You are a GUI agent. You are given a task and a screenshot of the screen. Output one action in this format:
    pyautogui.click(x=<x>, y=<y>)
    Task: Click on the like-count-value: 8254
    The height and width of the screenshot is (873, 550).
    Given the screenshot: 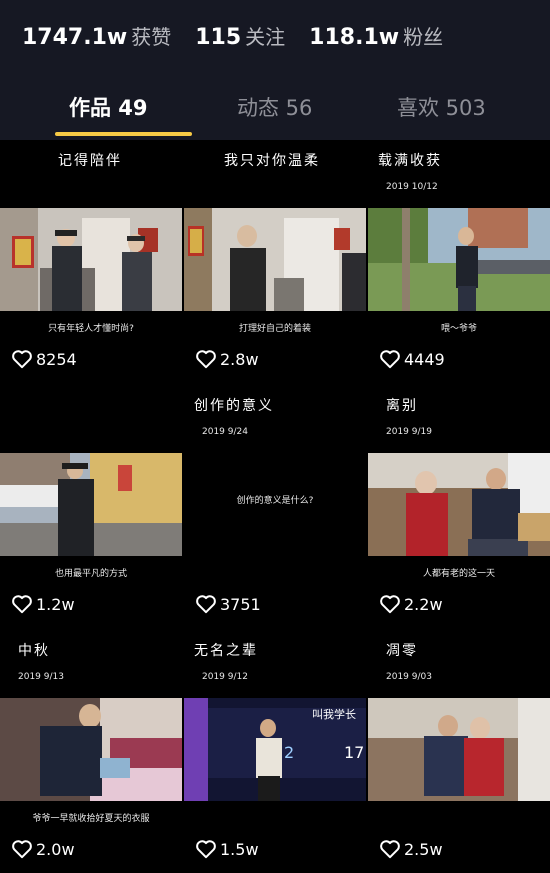 What is the action you would take?
    pyautogui.click(x=56, y=359)
    